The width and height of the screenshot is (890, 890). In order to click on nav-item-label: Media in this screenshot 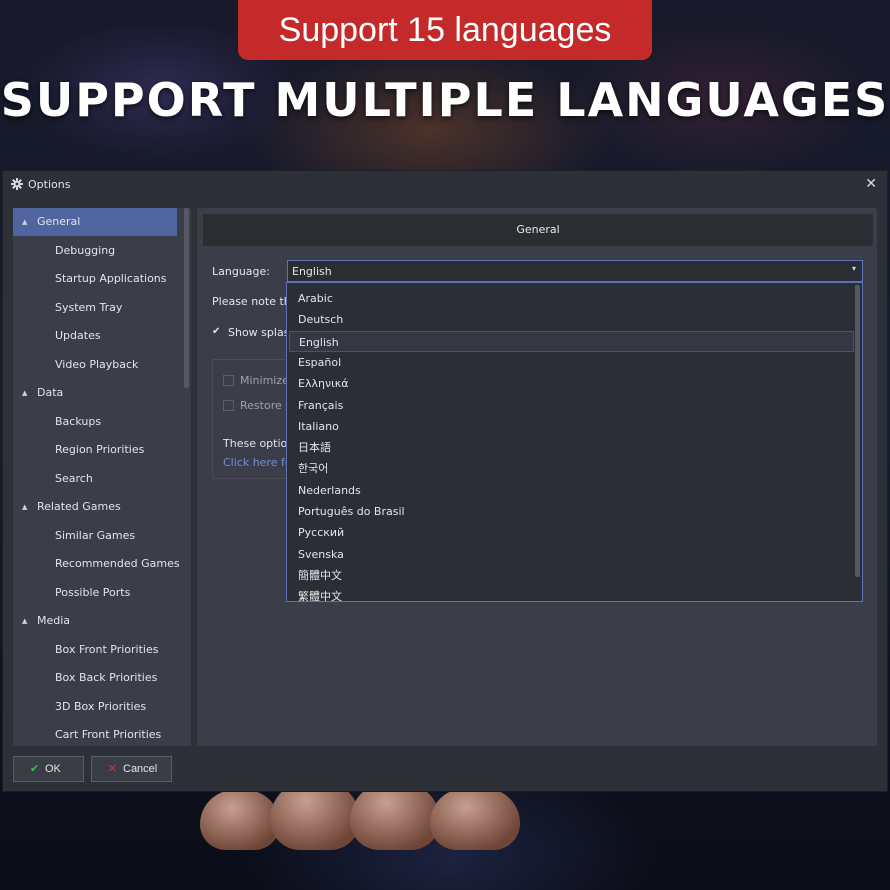, I will do `click(54, 620)`.